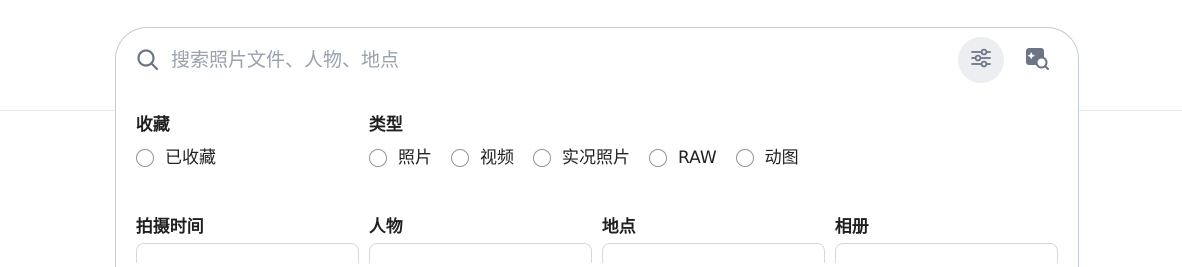 The height and width of the screenshot is (267, 1182). I want to click on option-favorited: 已收藏, so click(176, 158).